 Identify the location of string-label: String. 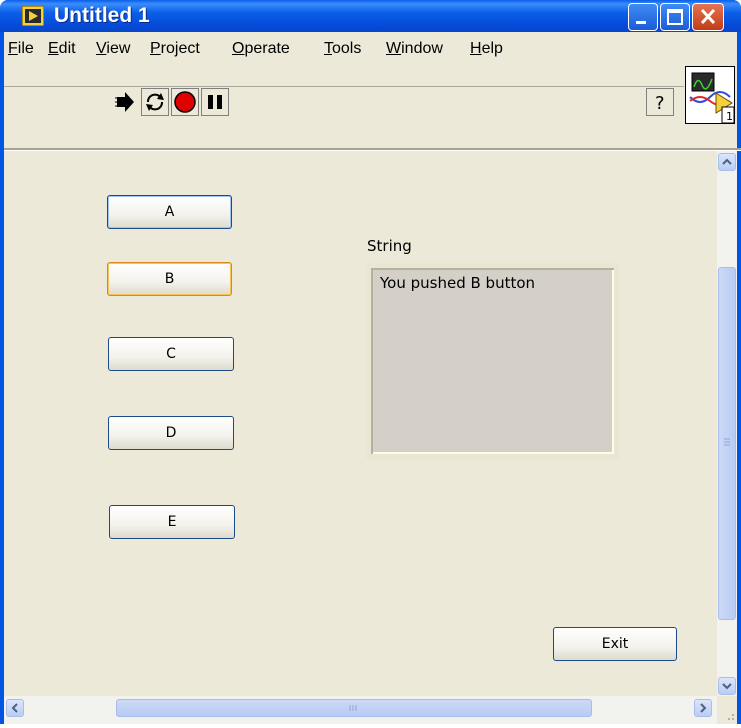
(389, 246).